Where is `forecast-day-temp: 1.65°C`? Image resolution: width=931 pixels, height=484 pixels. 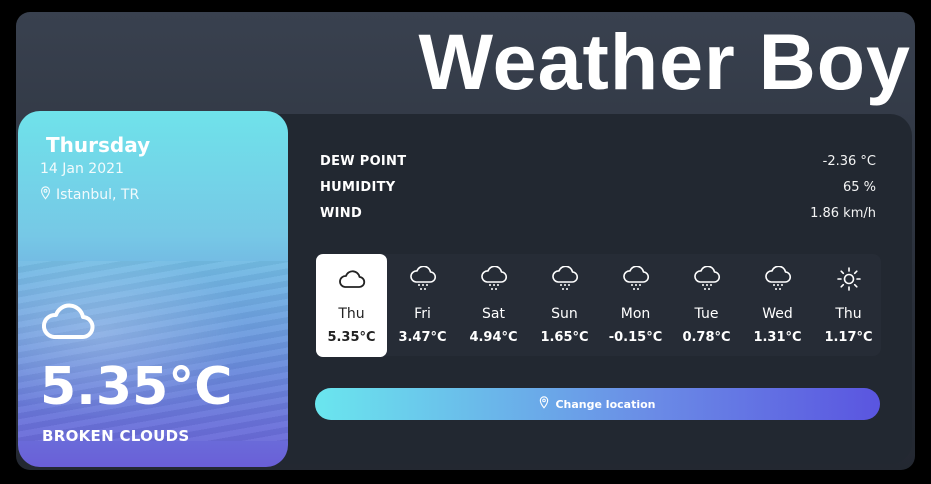
forecast-day-temp: 1.65°C is located at coordinates (564, 337).